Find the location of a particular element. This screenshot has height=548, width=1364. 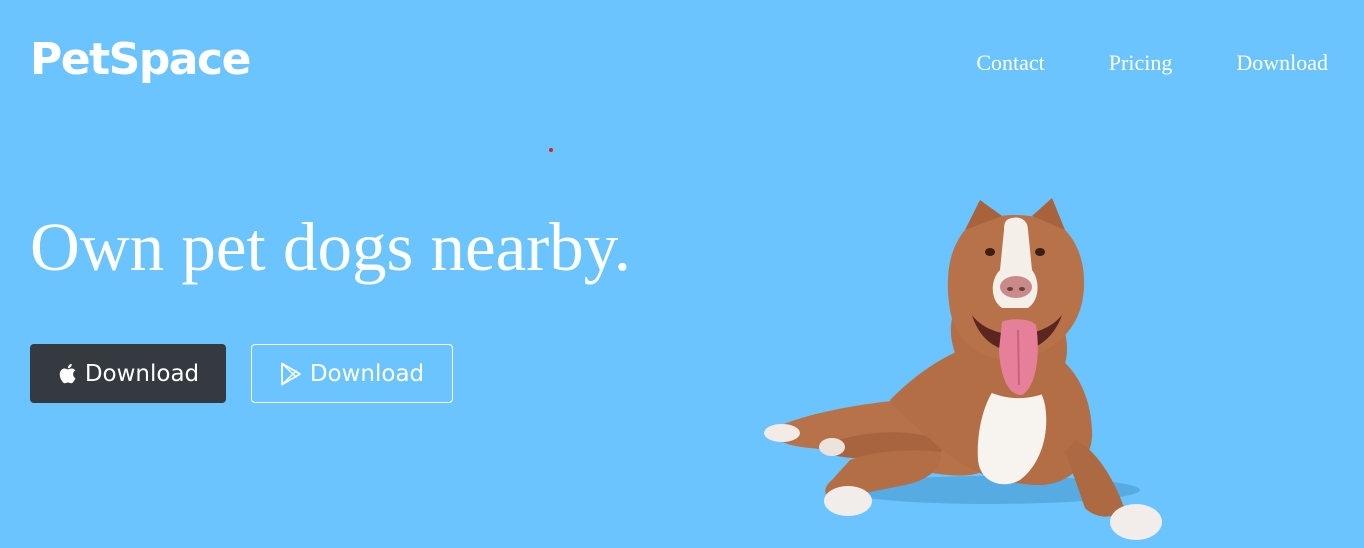

hero-headline: Own pet dogs nearby. is located at coordinates (331, 247).